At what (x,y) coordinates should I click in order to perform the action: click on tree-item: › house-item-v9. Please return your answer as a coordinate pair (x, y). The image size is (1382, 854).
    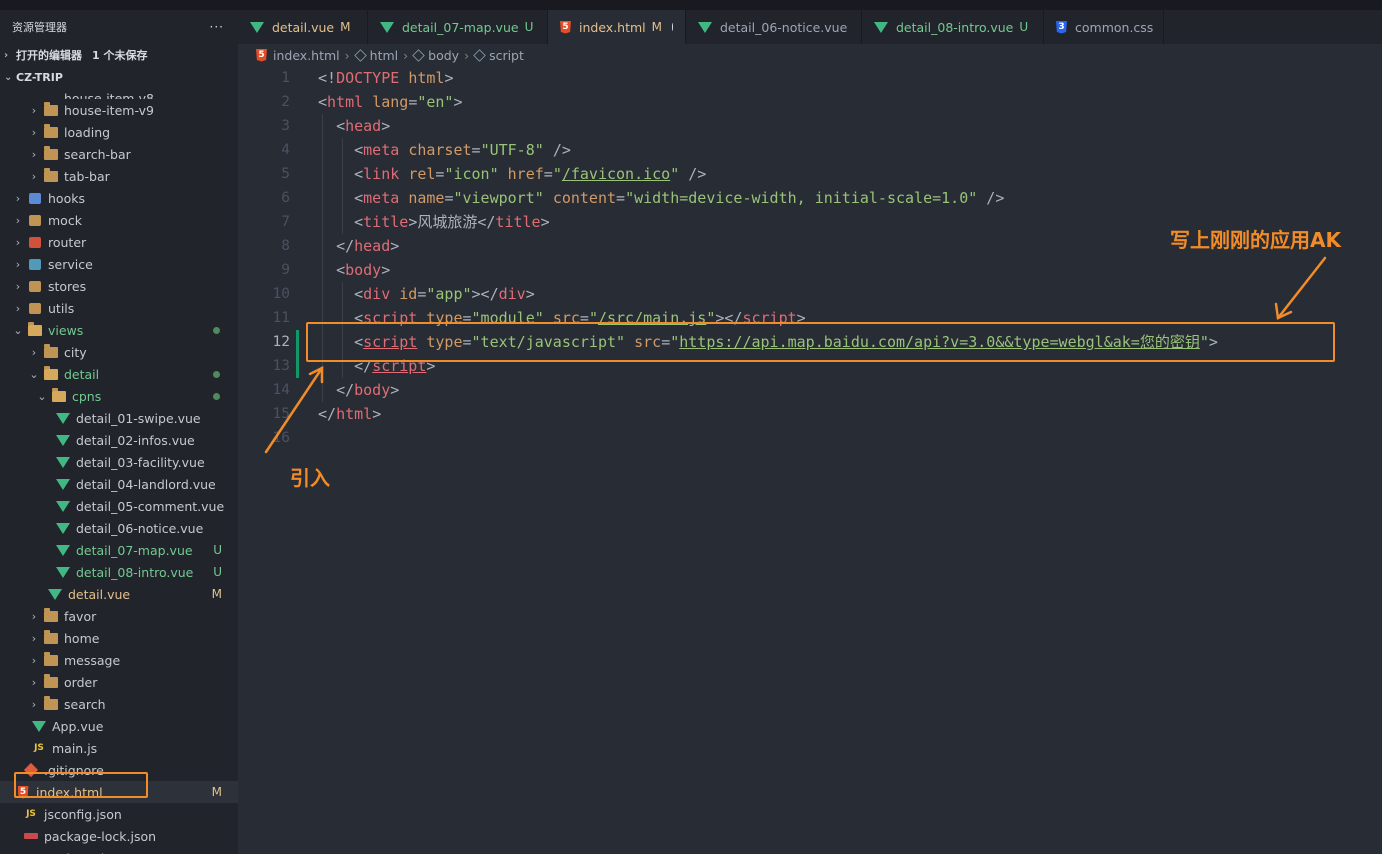
    Looking at the image, I should click on (119, 110).